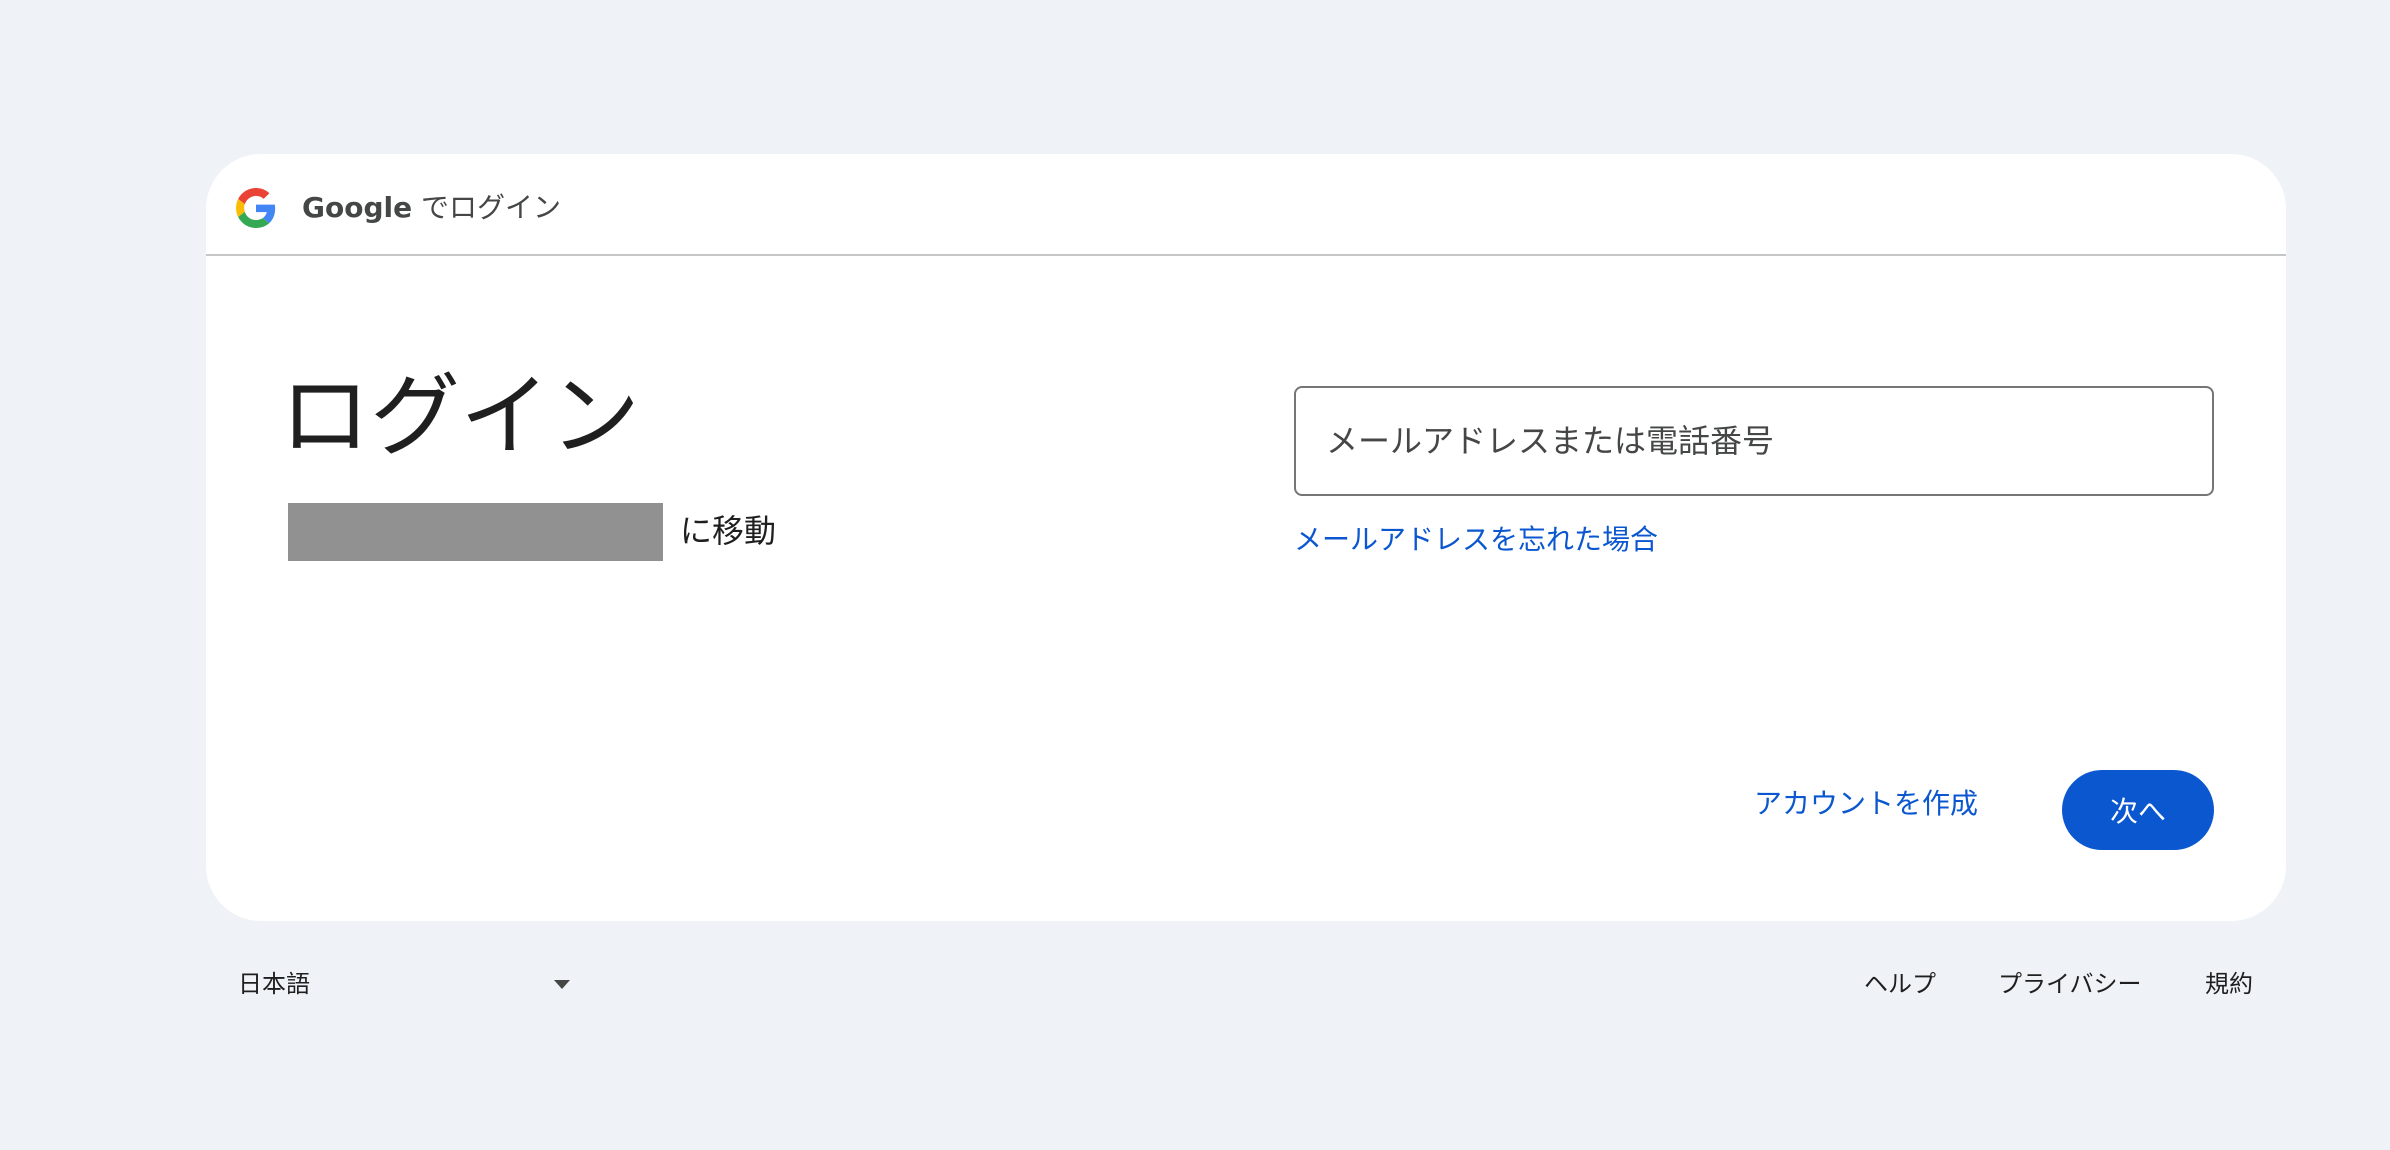 This screenshot has height=1150, width=2390. I want to click on card-header: Google でログイン, so click(1246, 205).